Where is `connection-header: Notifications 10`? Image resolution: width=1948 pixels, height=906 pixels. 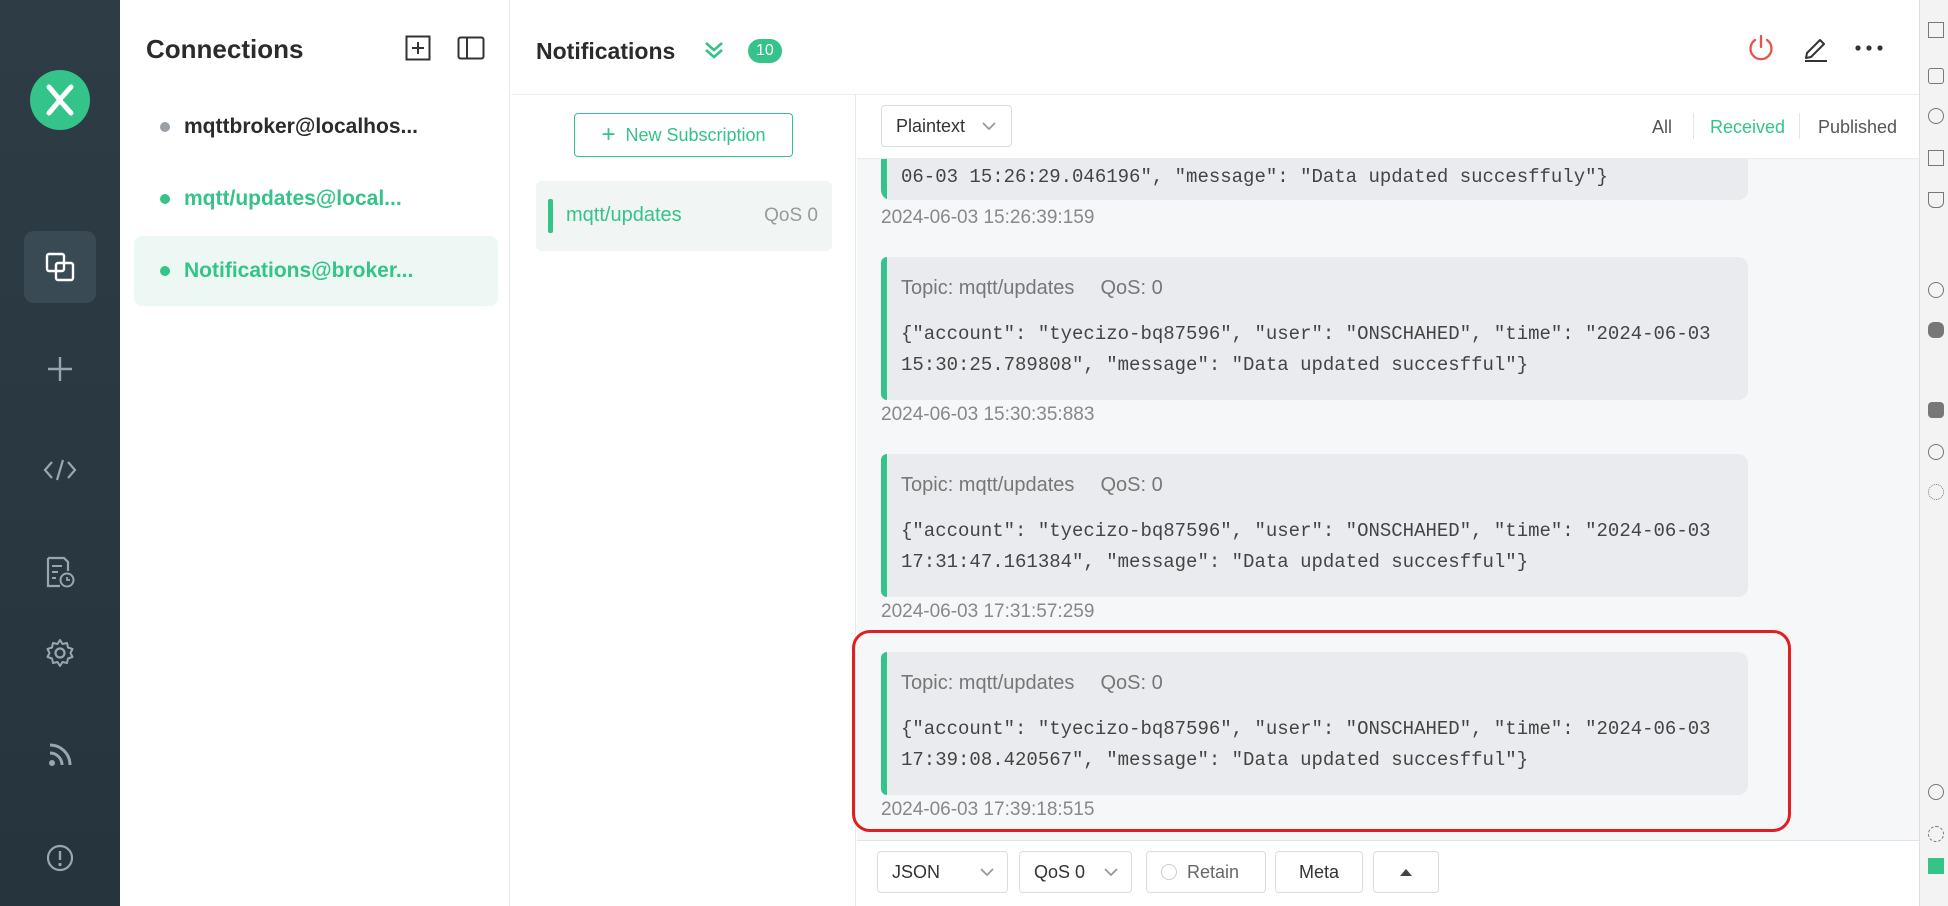
connection-header: Notifications 10 is located at coordinates (1215, 47).